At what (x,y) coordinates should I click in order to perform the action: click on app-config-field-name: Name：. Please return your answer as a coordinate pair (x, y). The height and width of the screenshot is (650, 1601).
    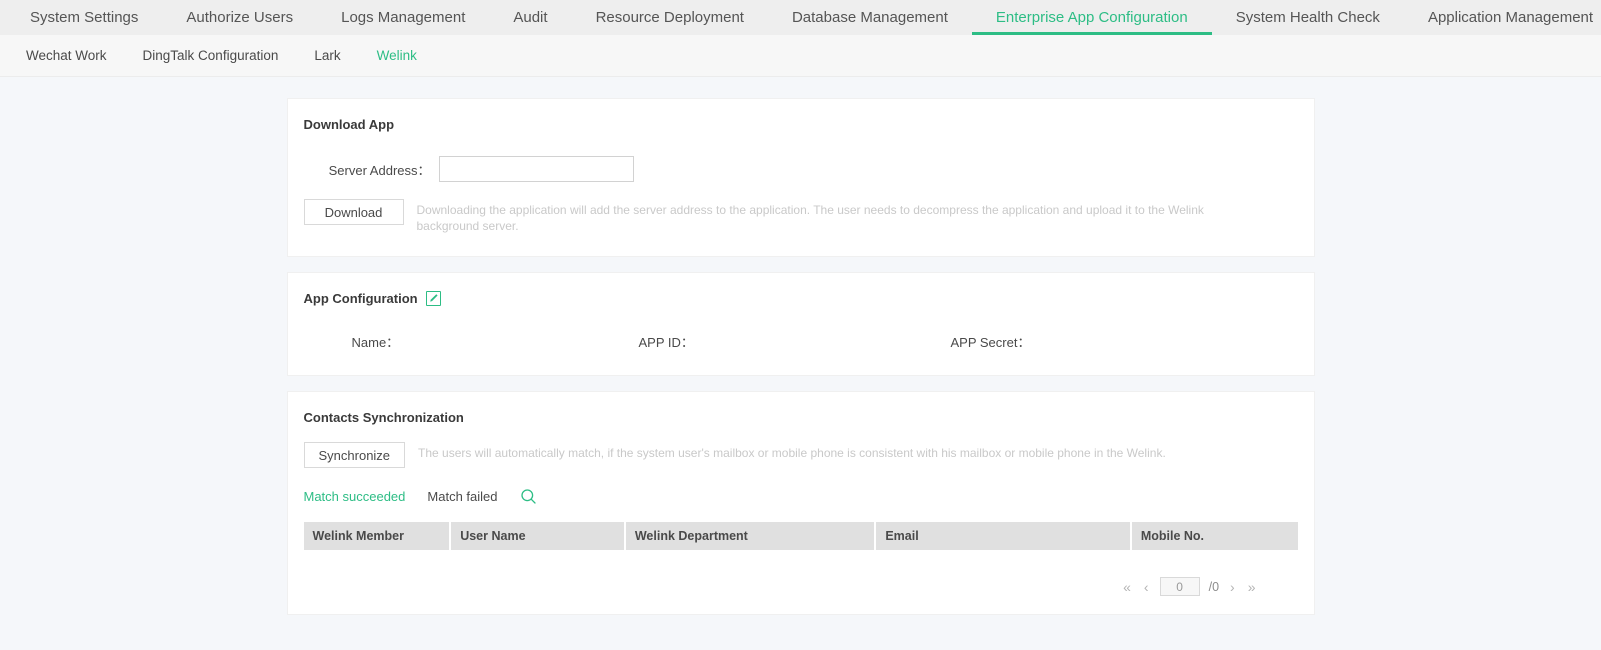
    Looking at the image, I should click on (471, 341).